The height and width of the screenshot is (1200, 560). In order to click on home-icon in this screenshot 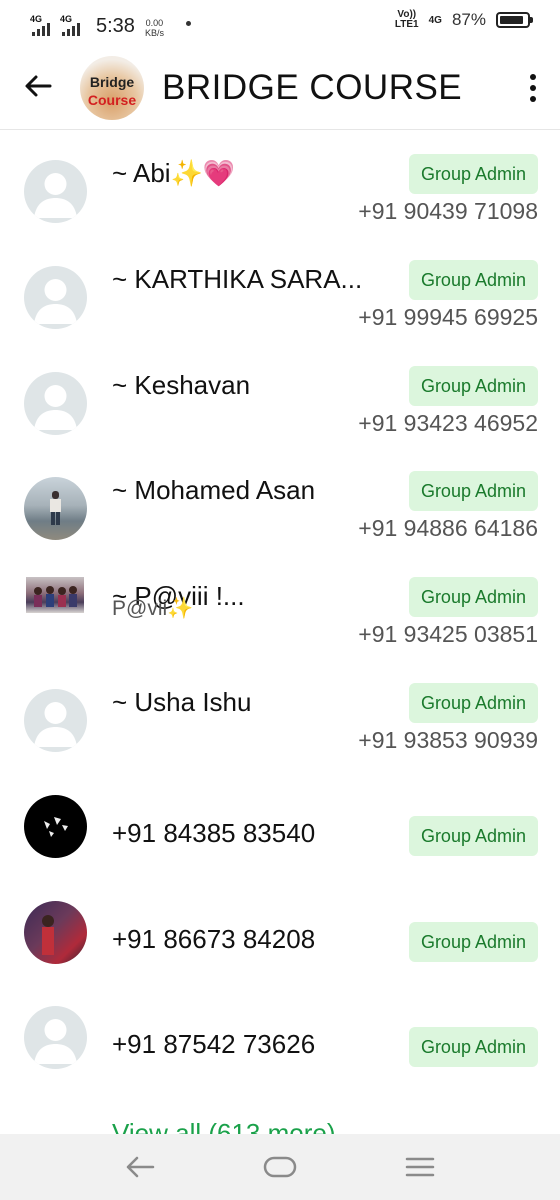, I will do `click(280, 1167)`.